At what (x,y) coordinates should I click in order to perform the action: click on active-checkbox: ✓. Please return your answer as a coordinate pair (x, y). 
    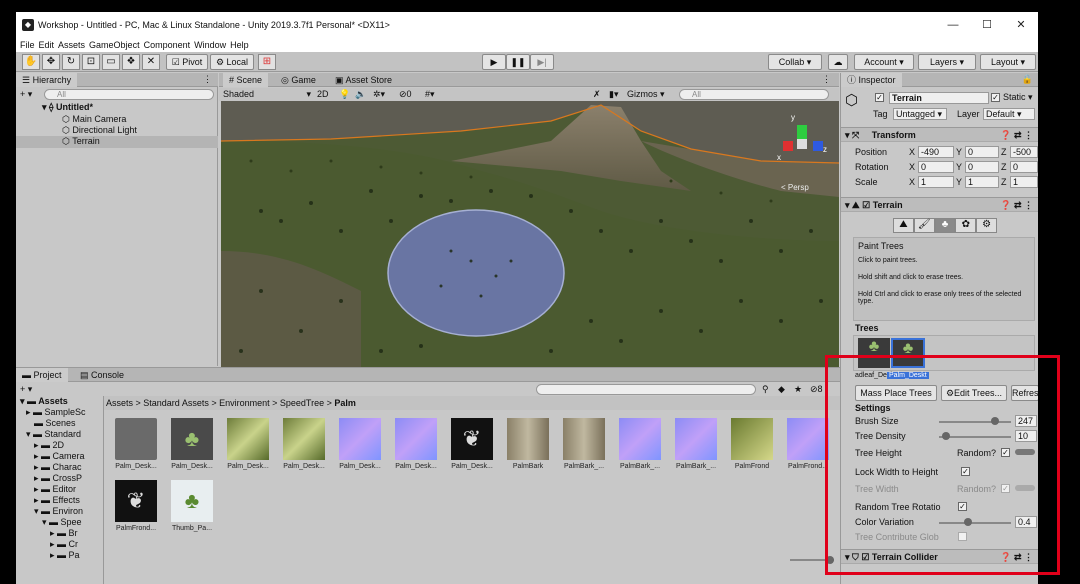
    Looking at the image, I should click on (879, 97).